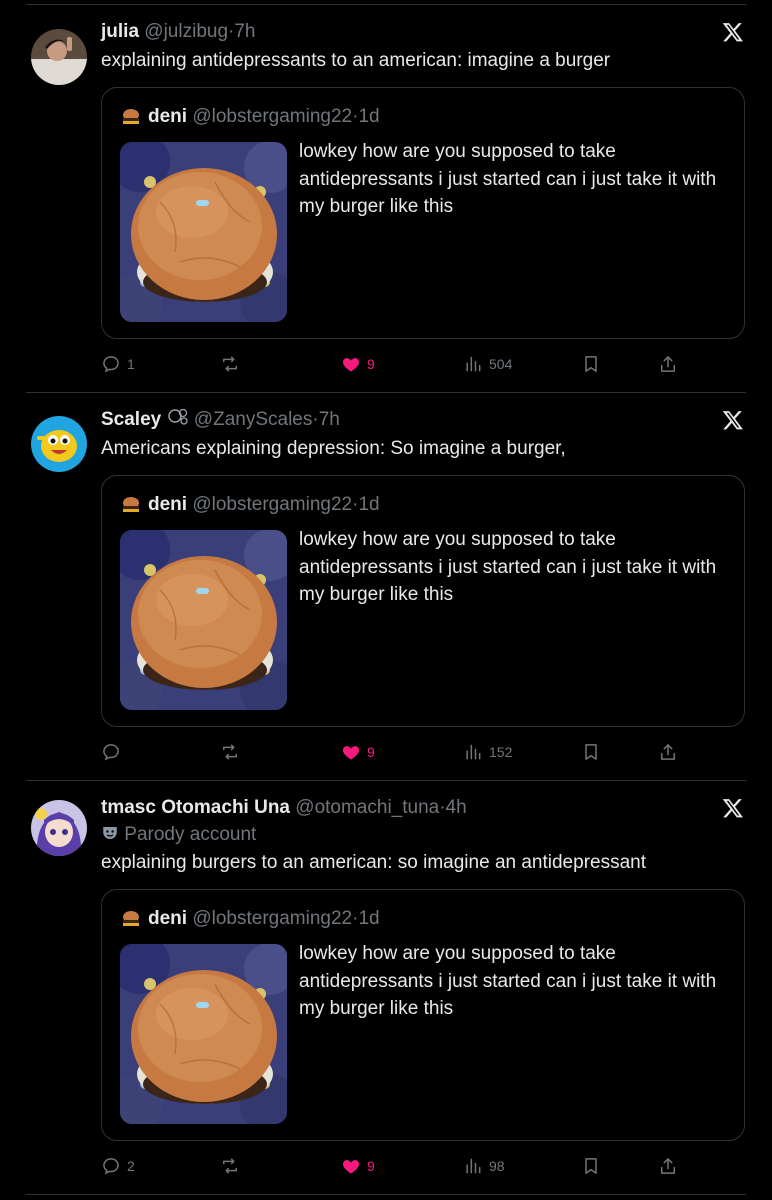 Image resolution: width=772 pixels, height=1200 pixels. I want to click on reply-button: 1, so click(118, 364).